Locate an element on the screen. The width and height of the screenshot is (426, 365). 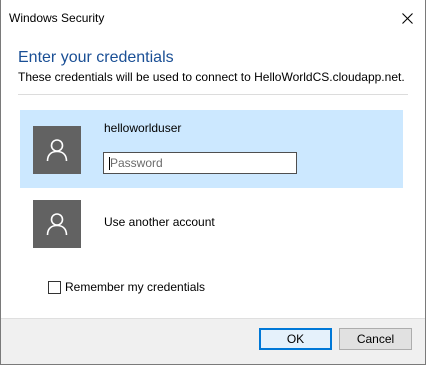
remember-credentials: Remember my credentials is located at coordinates (126, 287).